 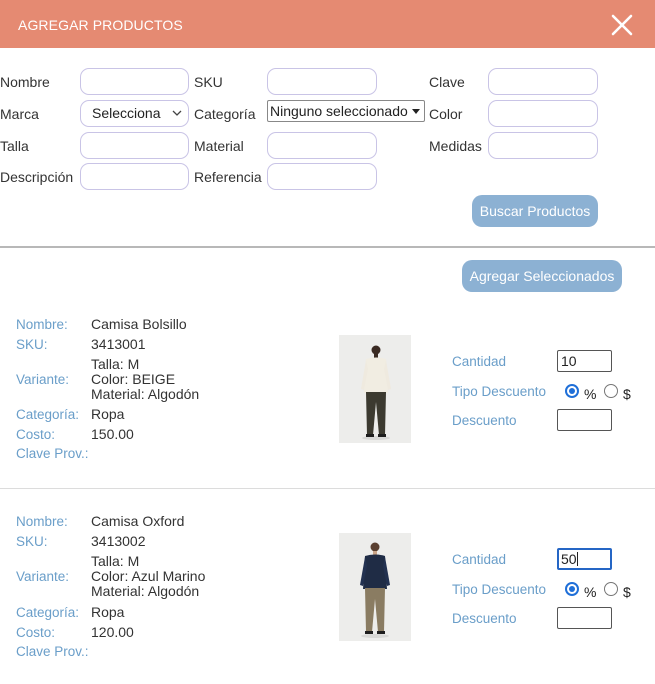 I want to click on categoria-select: Ninguno seleccionado, so click(x=346, y=111).